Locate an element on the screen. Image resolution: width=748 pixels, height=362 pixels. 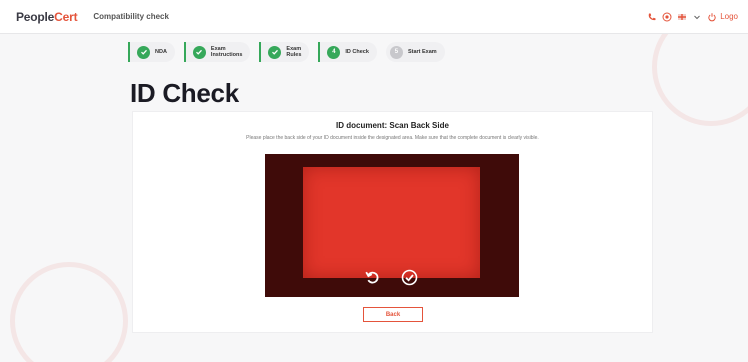
confirm-button is located at coordinates (409, 277).